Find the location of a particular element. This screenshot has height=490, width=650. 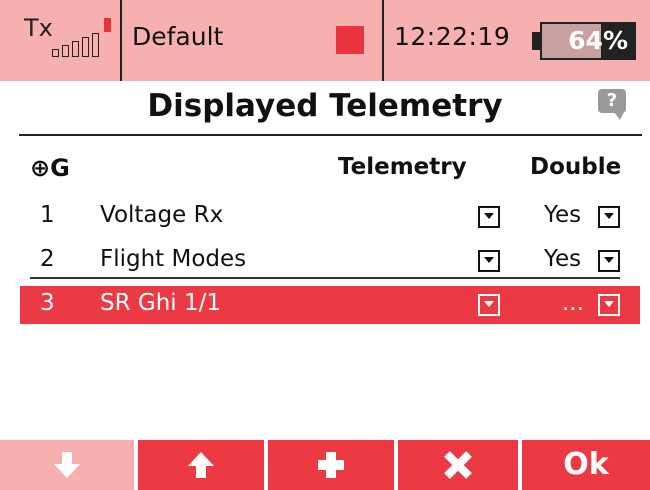

model-segment: Default is located at coordinates (253, 40).